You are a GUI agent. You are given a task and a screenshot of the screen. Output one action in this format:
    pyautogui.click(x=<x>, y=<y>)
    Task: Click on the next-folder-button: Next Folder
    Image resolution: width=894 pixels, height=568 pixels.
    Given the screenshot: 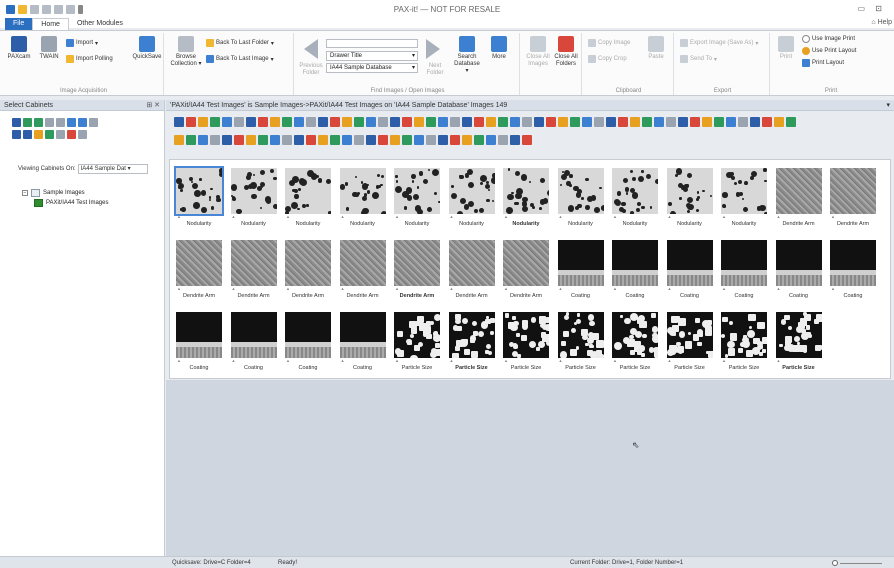 What is the action you would take?
    pyautogui.click(x=435, y=70)
    